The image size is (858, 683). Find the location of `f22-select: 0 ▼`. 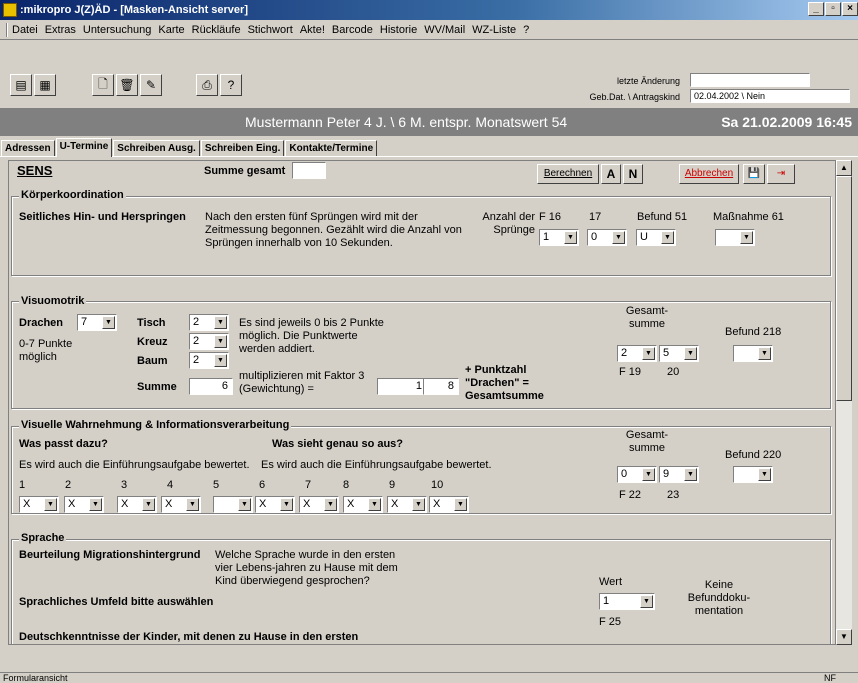

f22-select: 0 ▼ is located at coordinates (637, 474).